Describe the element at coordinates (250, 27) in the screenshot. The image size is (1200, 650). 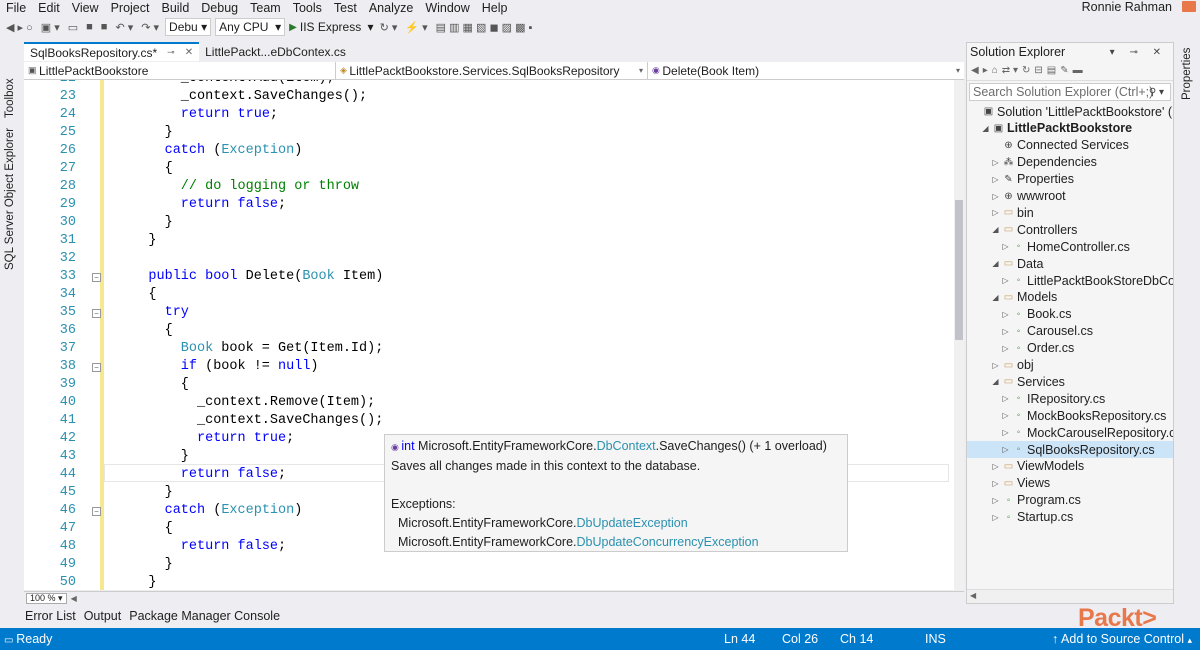
I see `platform-select: Any CPU ▾` at that location.